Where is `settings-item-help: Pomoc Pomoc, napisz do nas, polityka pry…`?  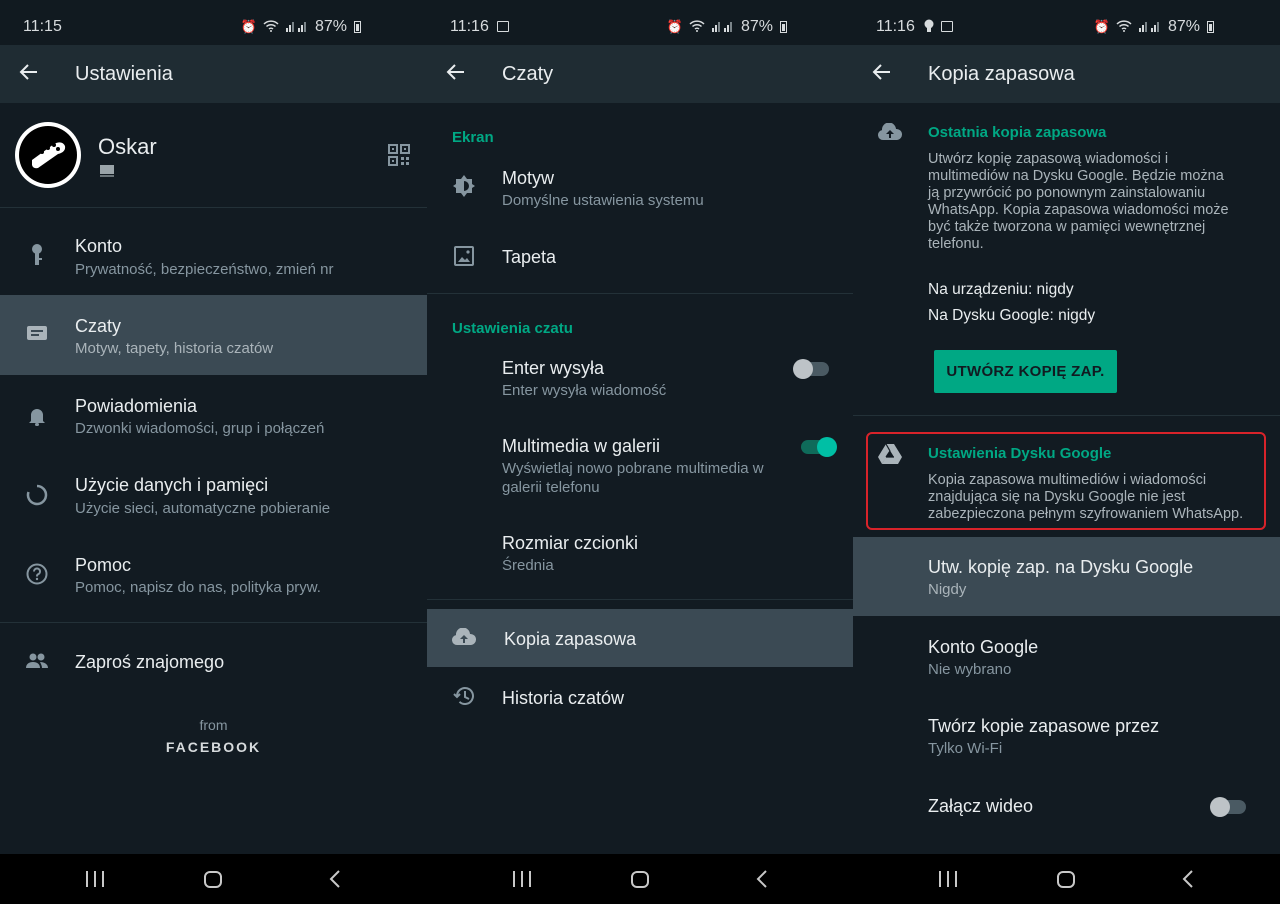 settings-item-help: Pomoc Pomoc, napisz do nas, polityka pry… is located at coordinates (213, 575).